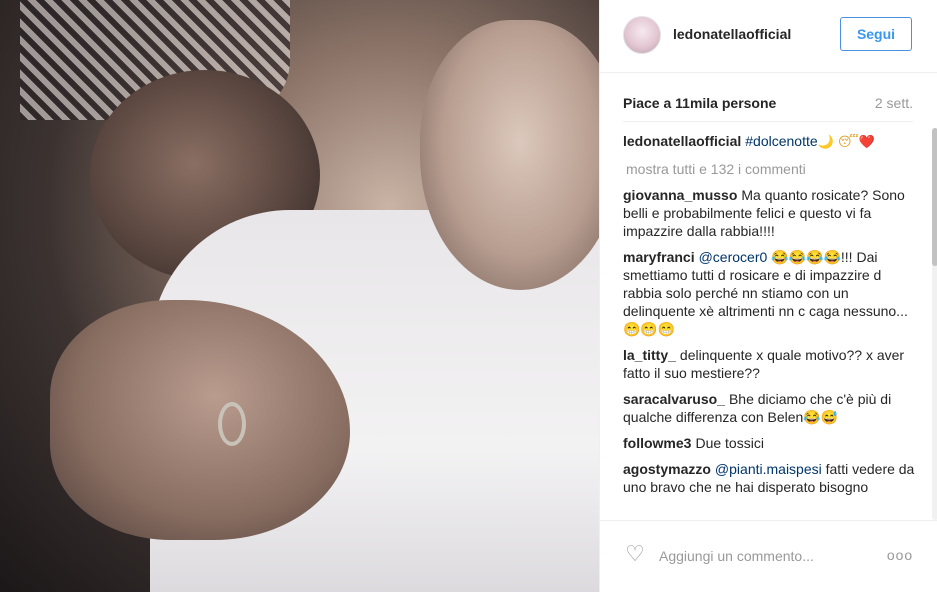  What do you see at coordinates (699, 103) in the screenshot?
I see `likes-count: Piace a 11mila persone` at bounding box center [699, 103].